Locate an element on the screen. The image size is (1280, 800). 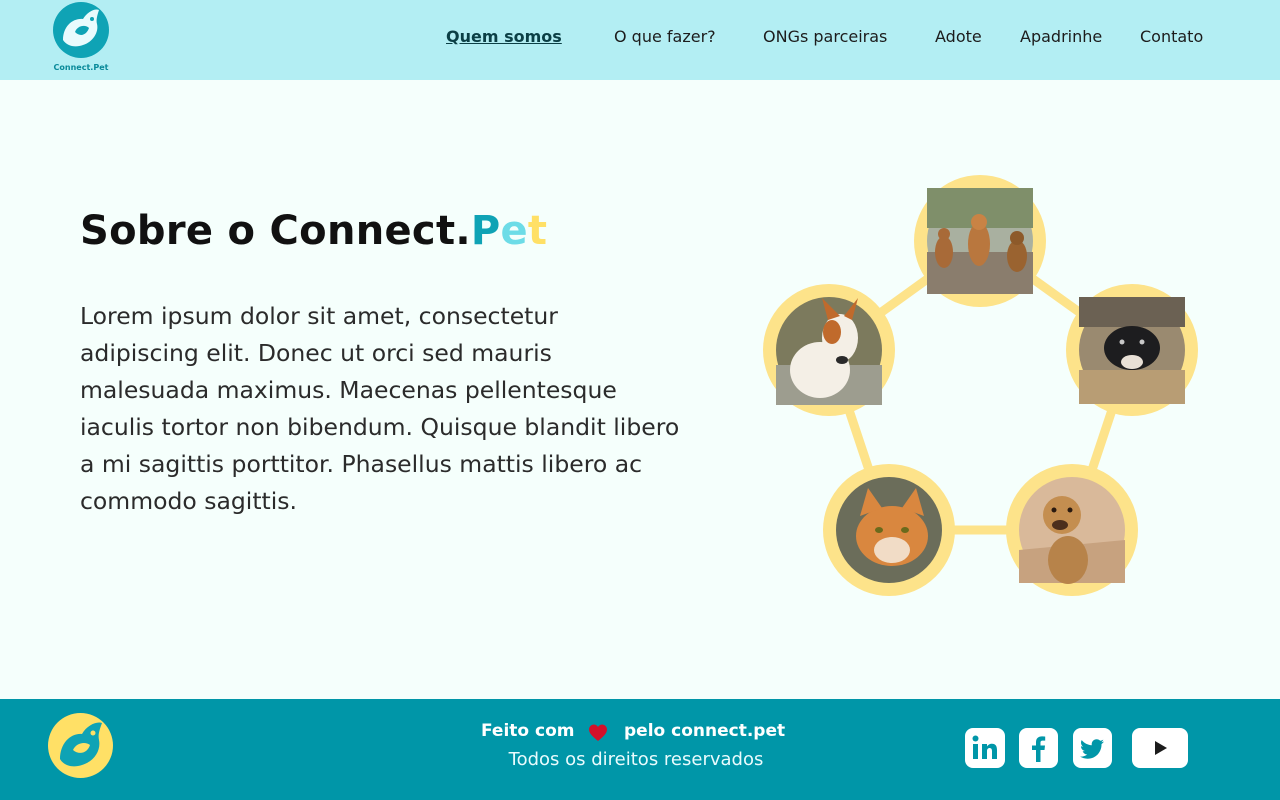
facebook-icon is located at coordinates (1038, 748).